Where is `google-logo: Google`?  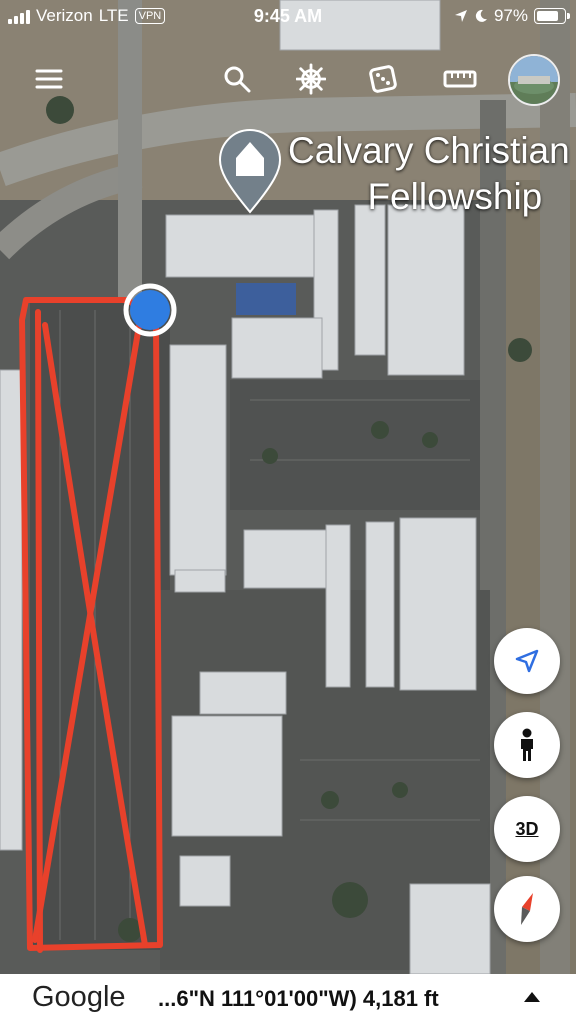 google-logo: Google is located at coordinates (79, 997).